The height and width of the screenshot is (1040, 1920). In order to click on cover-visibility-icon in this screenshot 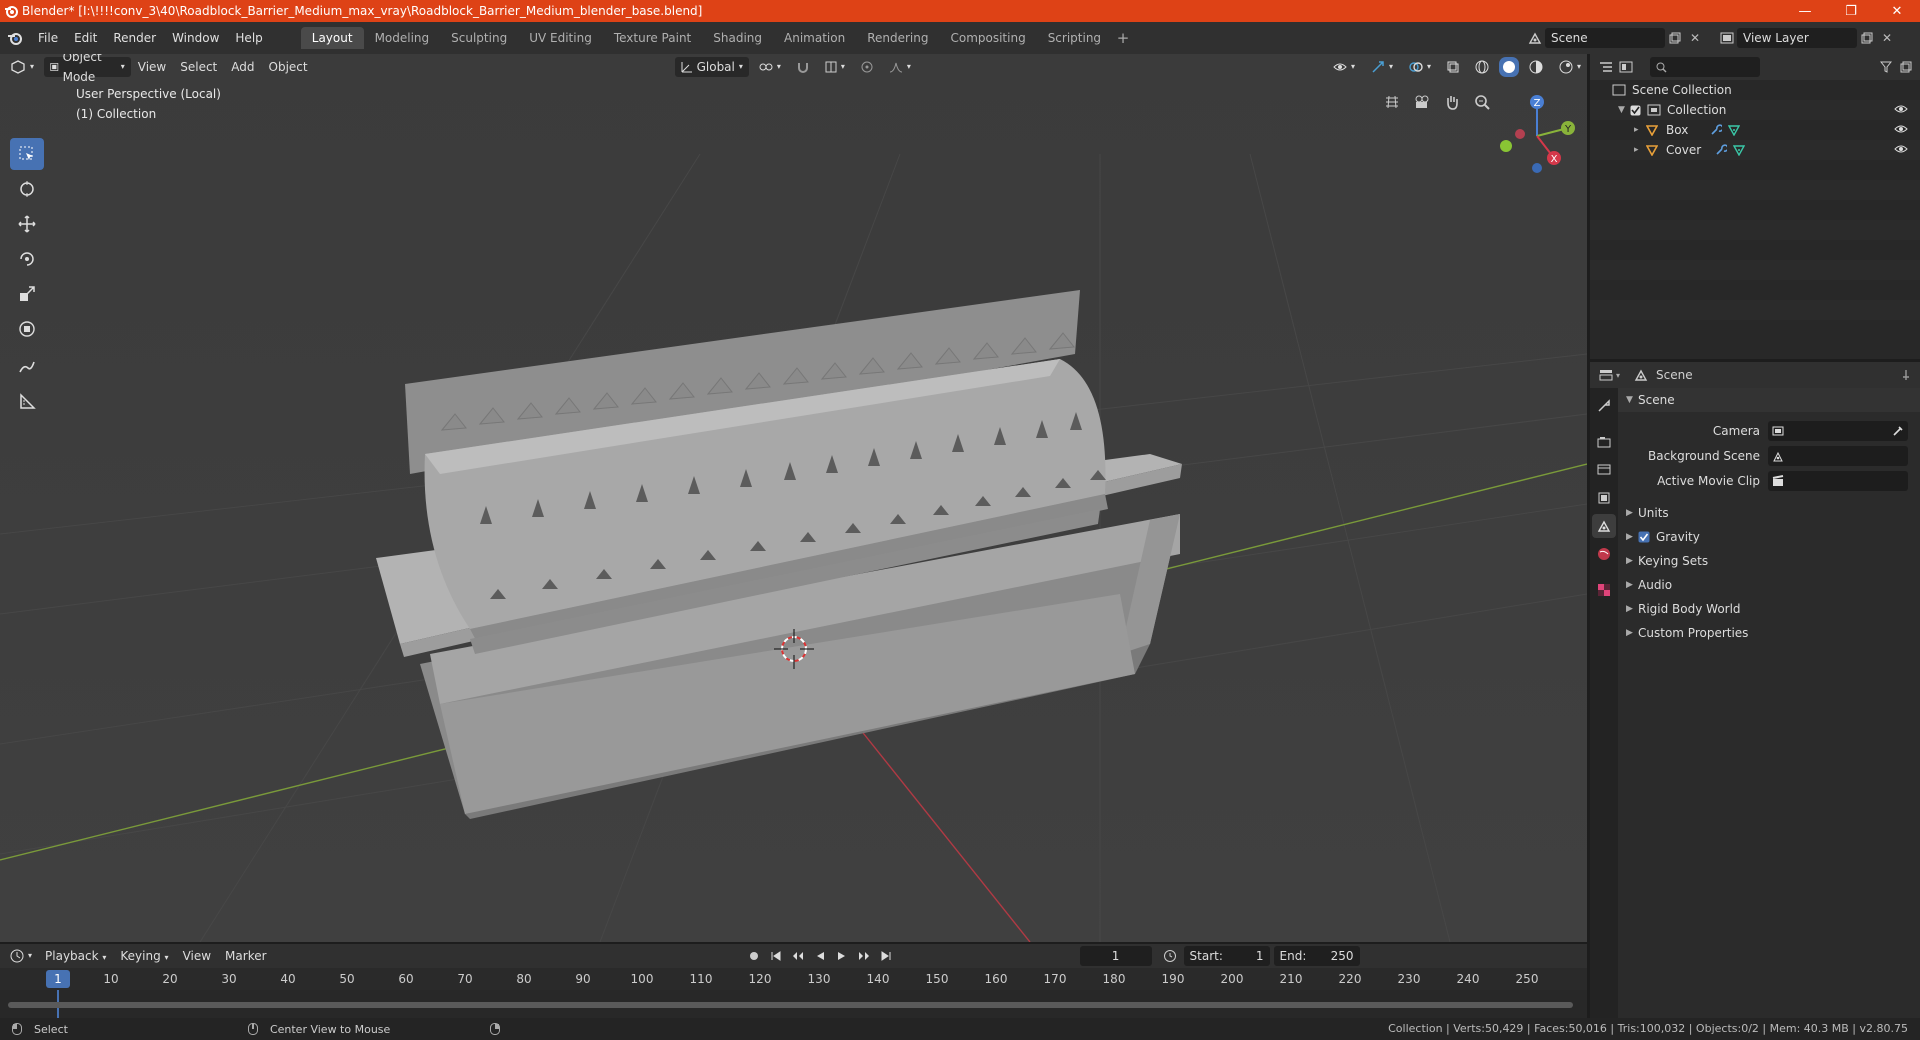, I will do `click(1901, 150)`.